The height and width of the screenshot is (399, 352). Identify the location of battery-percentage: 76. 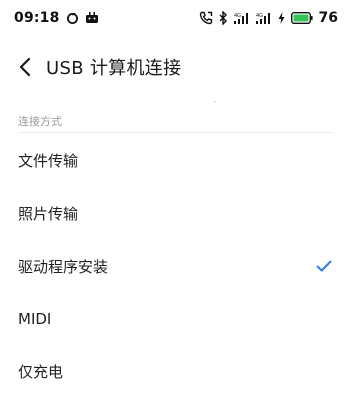
(328, 18).